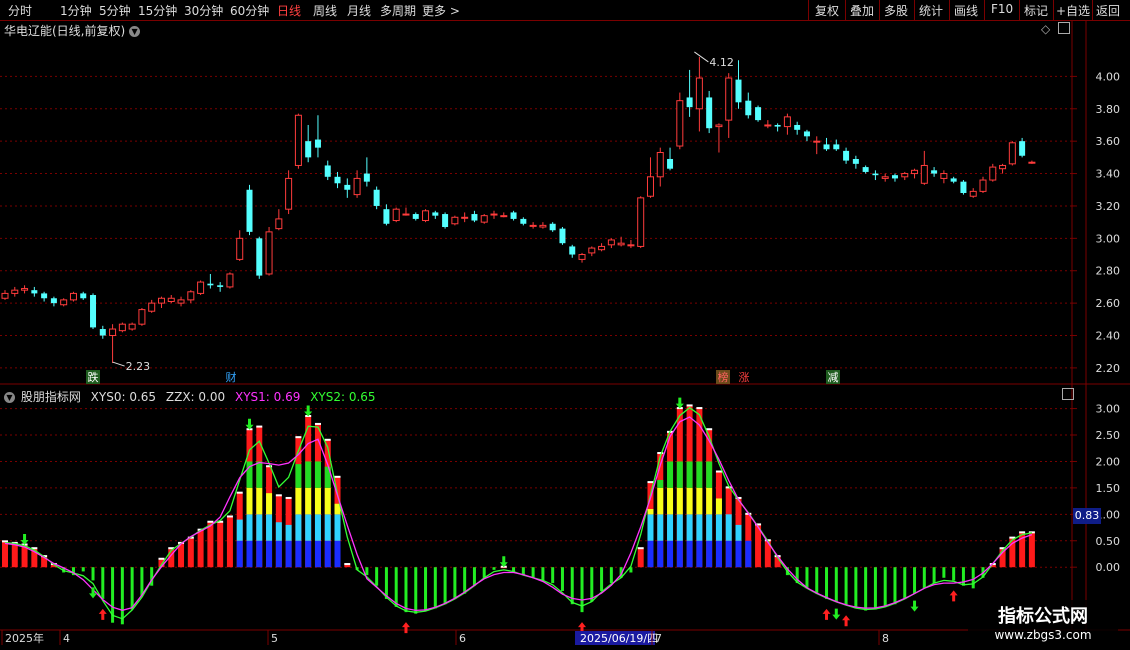 This screenshot has height=650, width=1130. Describe the element at coordinates (1108, 541) in the screenshot. I see `indicator-tick-label: 0.50` at that location.